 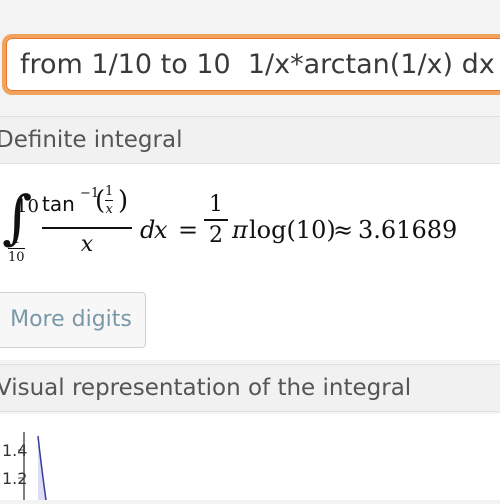 I want to click on query-input, so click(x=253, y=64).